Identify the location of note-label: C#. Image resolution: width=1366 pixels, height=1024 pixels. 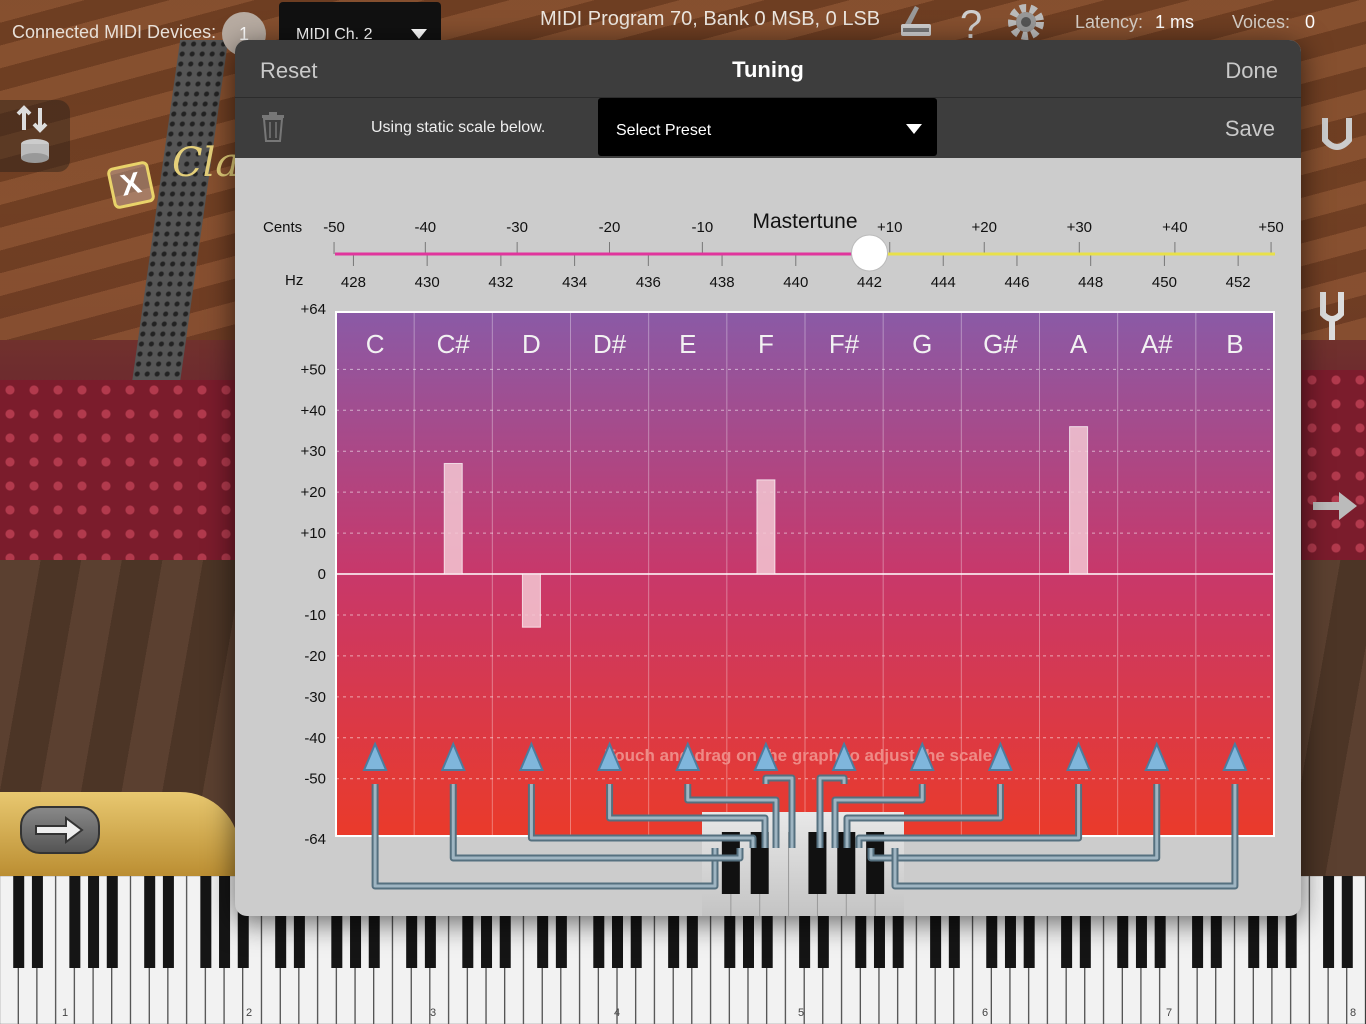
(454, 344).